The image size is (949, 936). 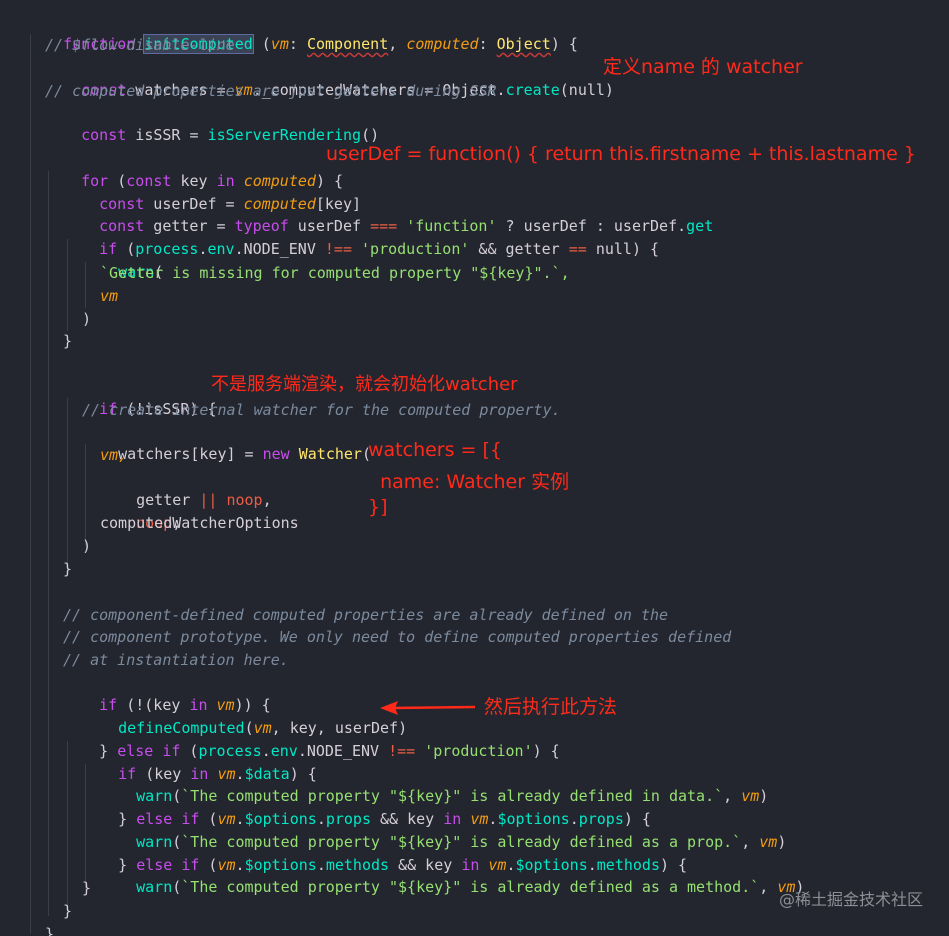 I want to click on code-line-40: }, so click(x=67, y=911).